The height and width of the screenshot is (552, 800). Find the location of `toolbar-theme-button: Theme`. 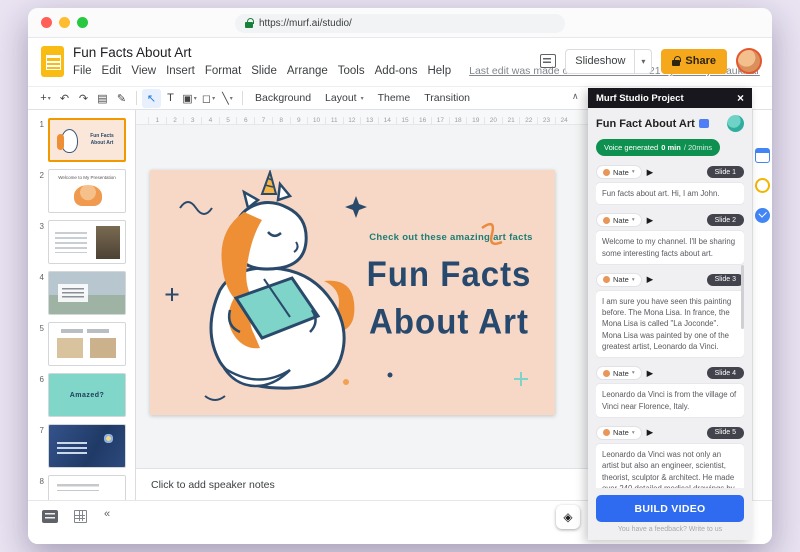

toolbar-theme-button: Theme is located at coordinates (394, 98).